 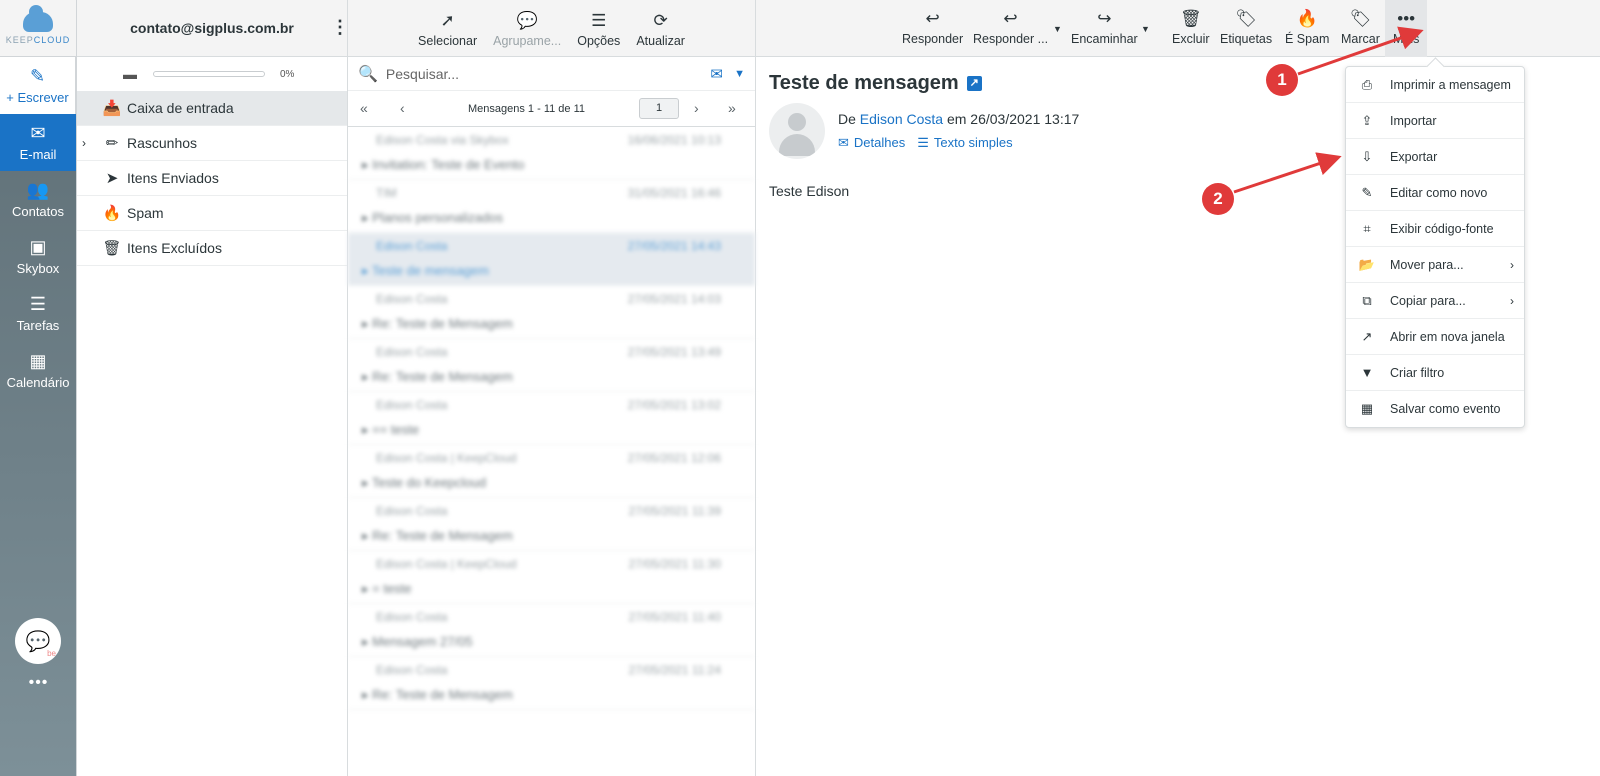 I want to click on rail-more-icon: •••, so click(x=38, y=683).